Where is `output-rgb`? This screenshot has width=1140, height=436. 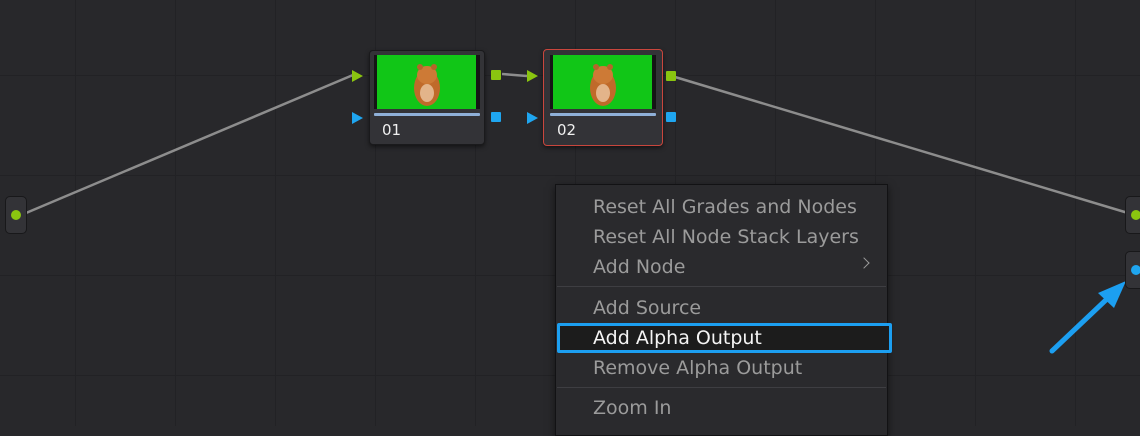 output-rgb is located at coordinates (1132, 215).